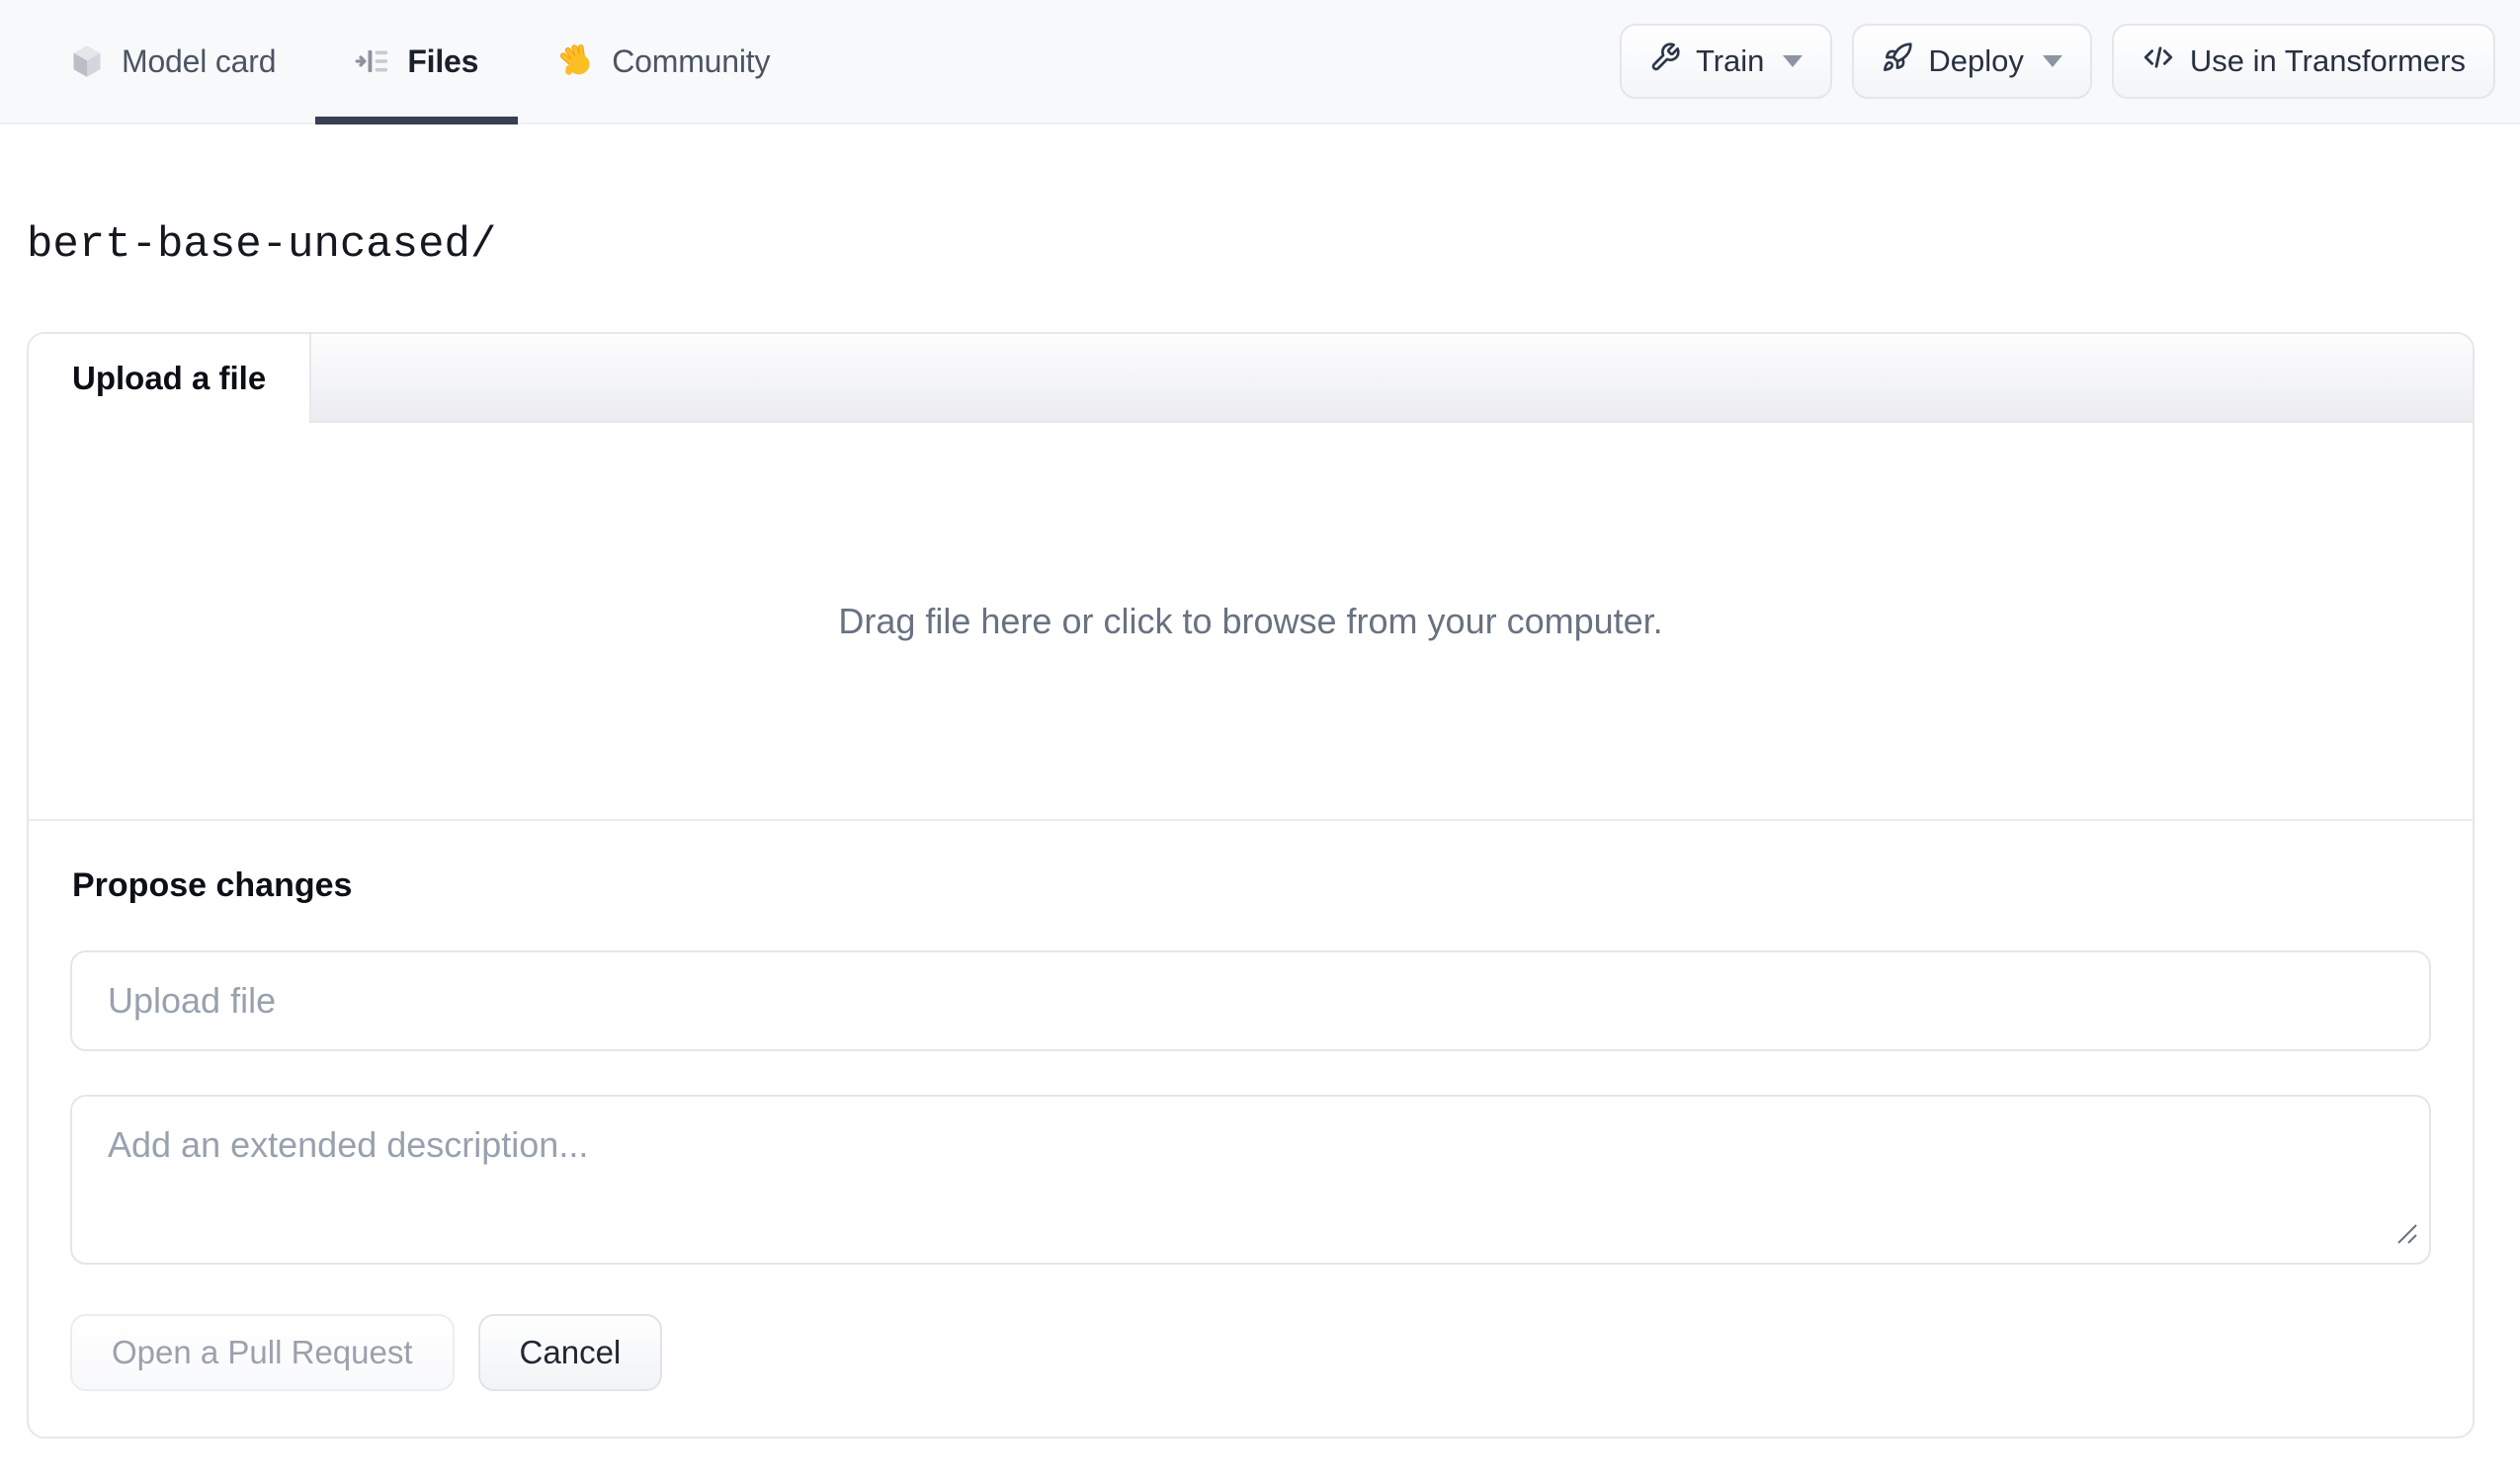 The image size is (2520, 1482). Describe the element at coordinates (1250, 1352) in the screenshot. I see `propose-actions-row: Open a Pull Request Cancel` at that location.